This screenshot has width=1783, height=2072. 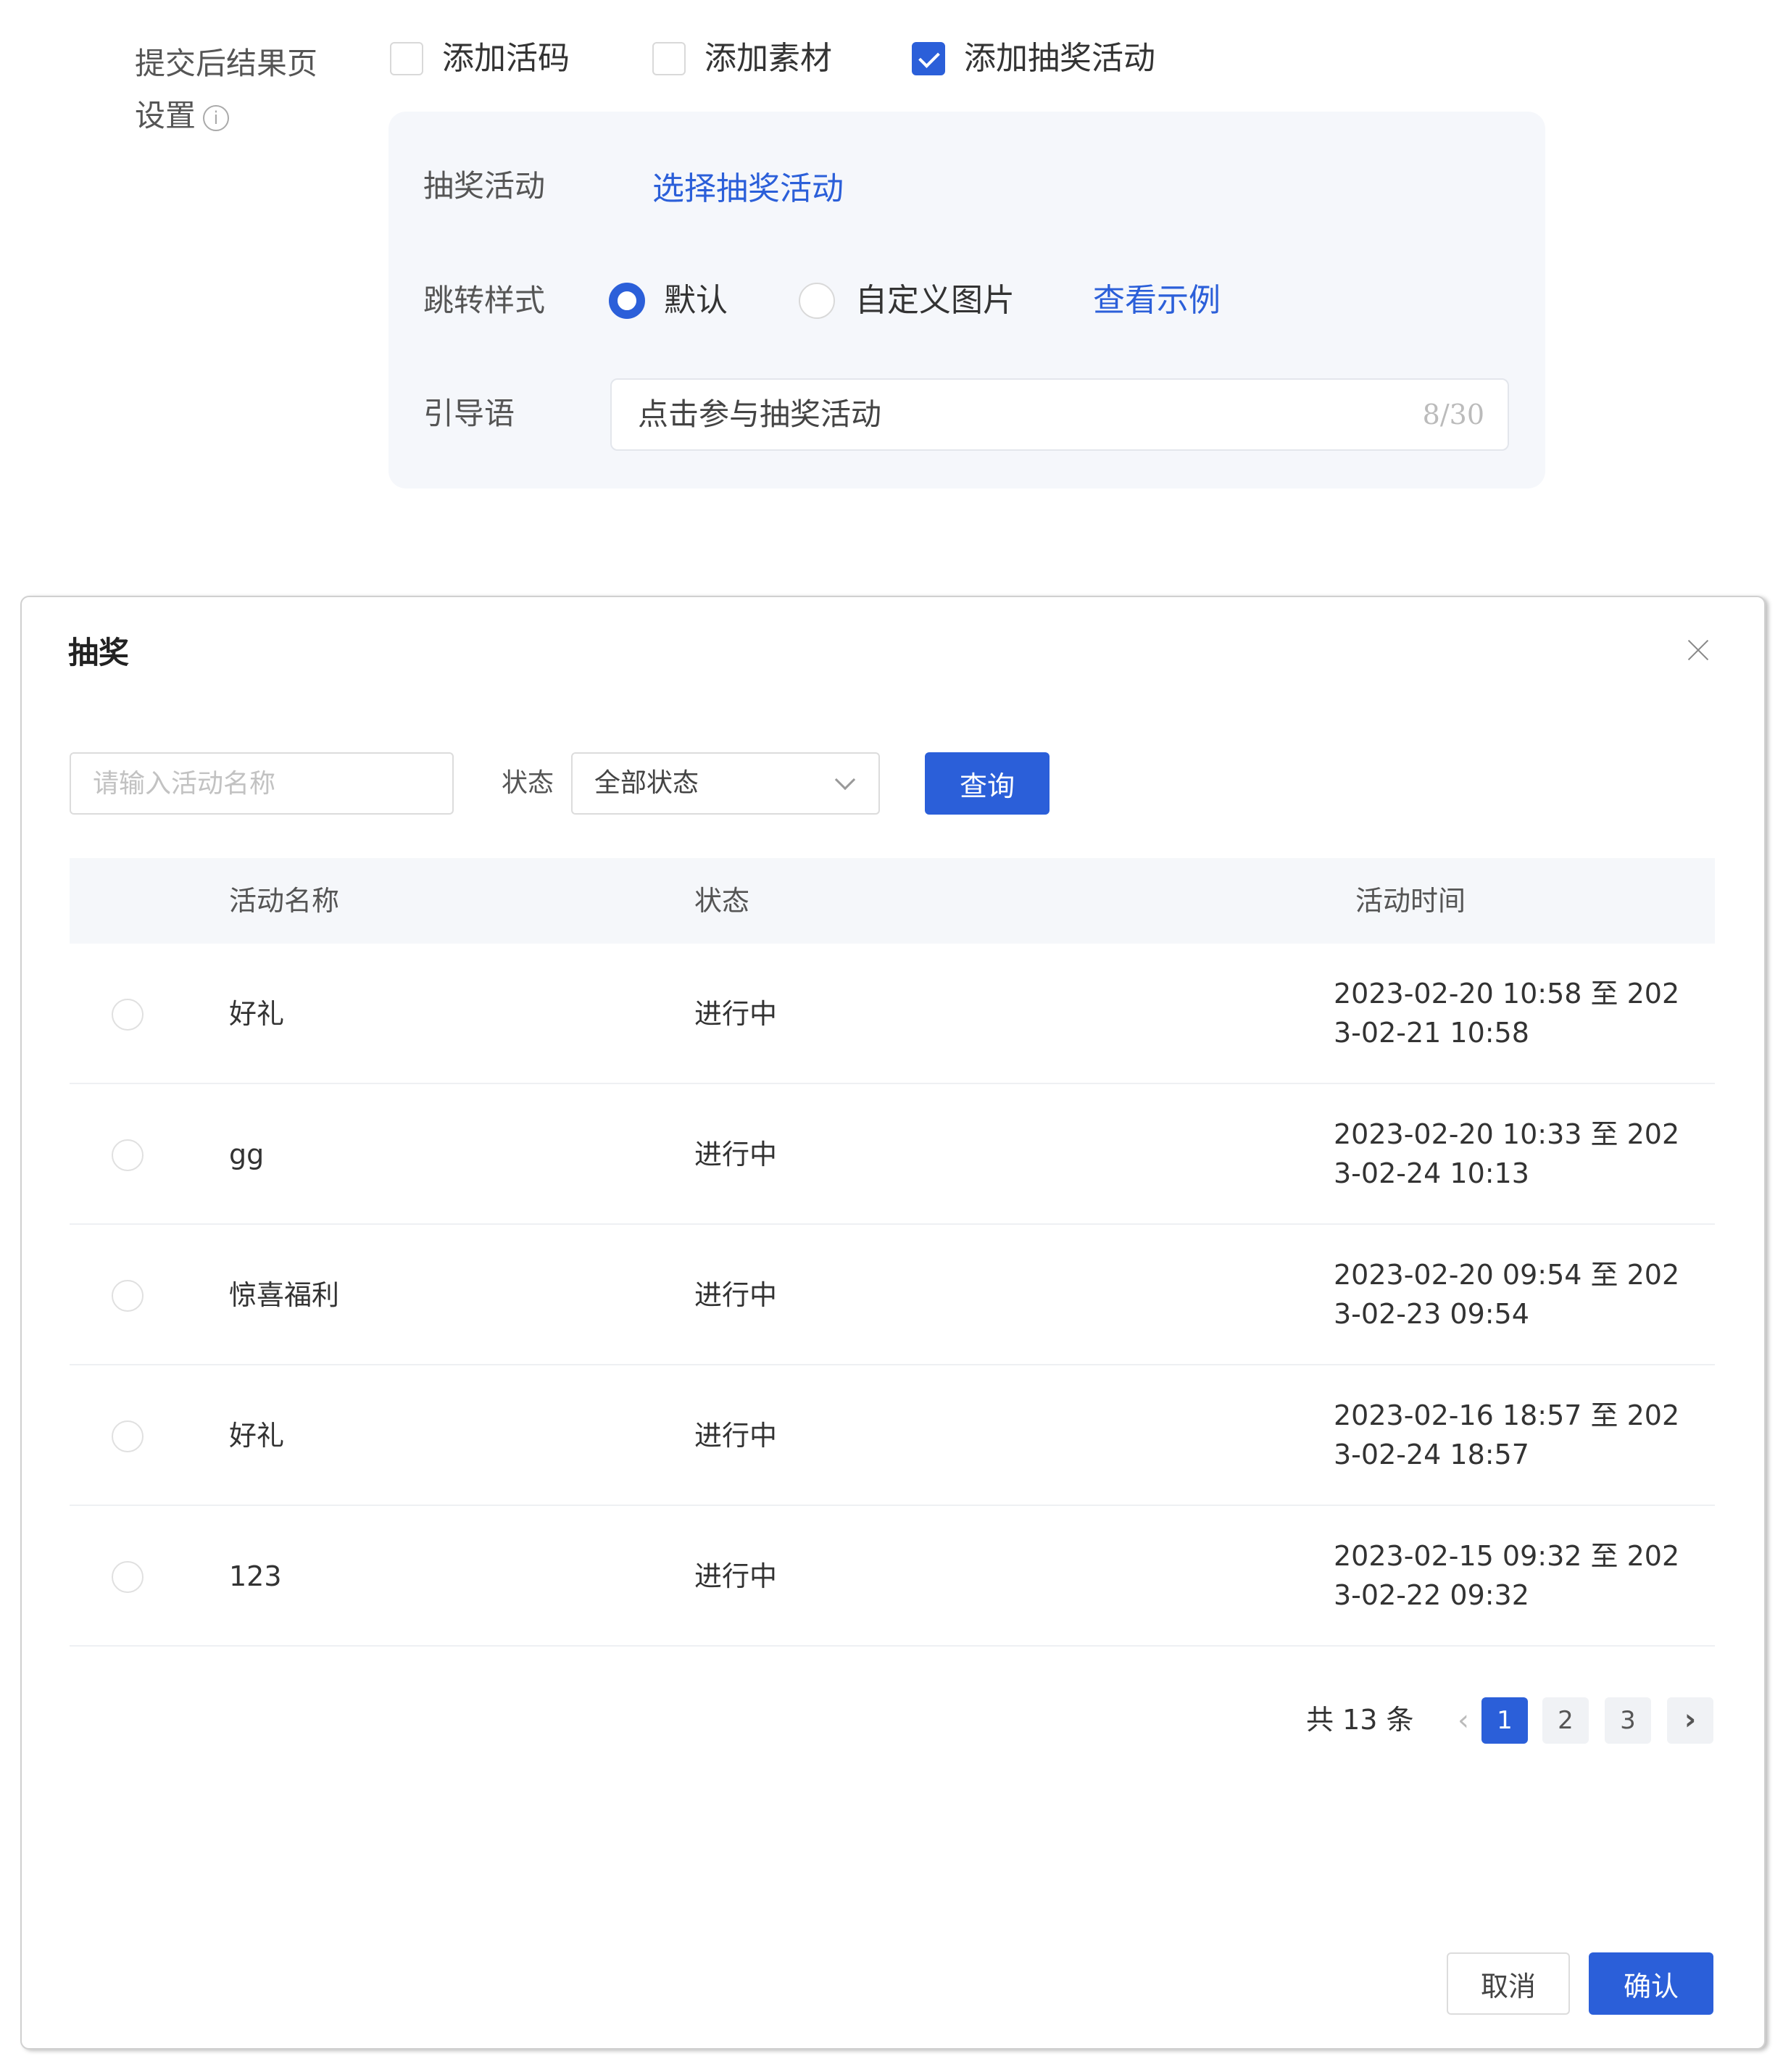 I want to click on pagination-prev-button: ‹, so click(x=1463, y=1720).